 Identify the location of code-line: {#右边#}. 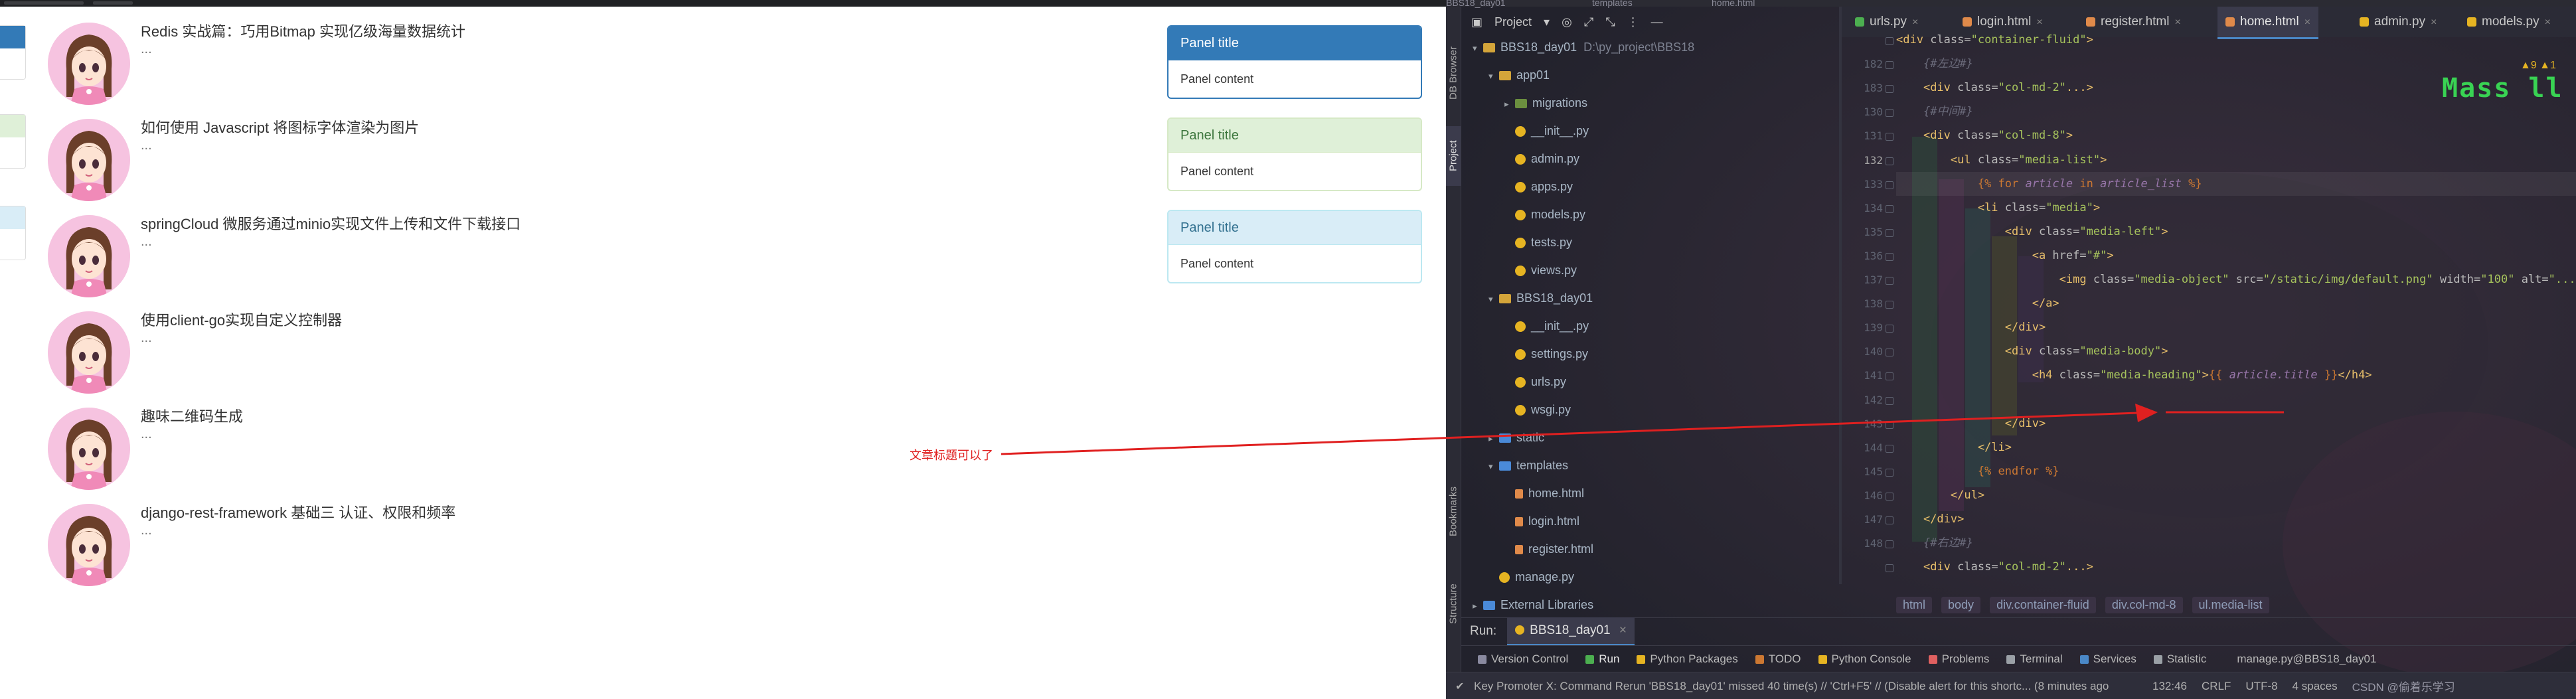
(1934, 543).